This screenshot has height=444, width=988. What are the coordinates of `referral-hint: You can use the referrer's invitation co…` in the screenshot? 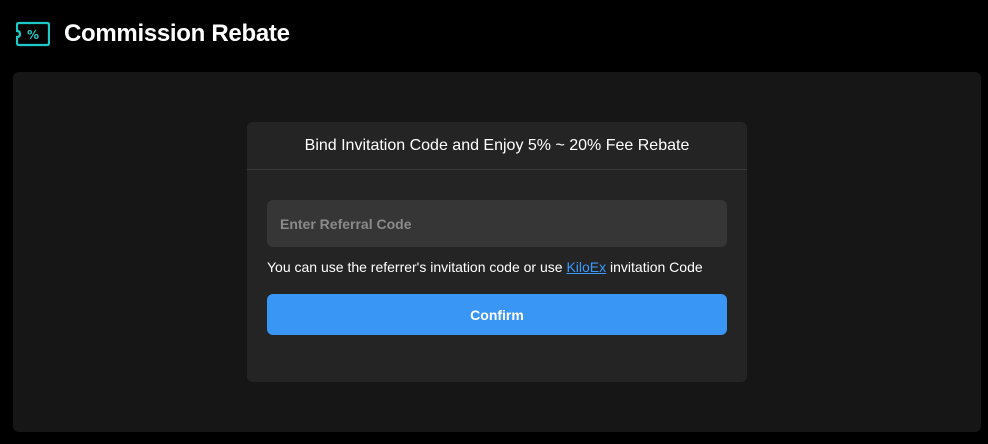 It's located at (487, 267).